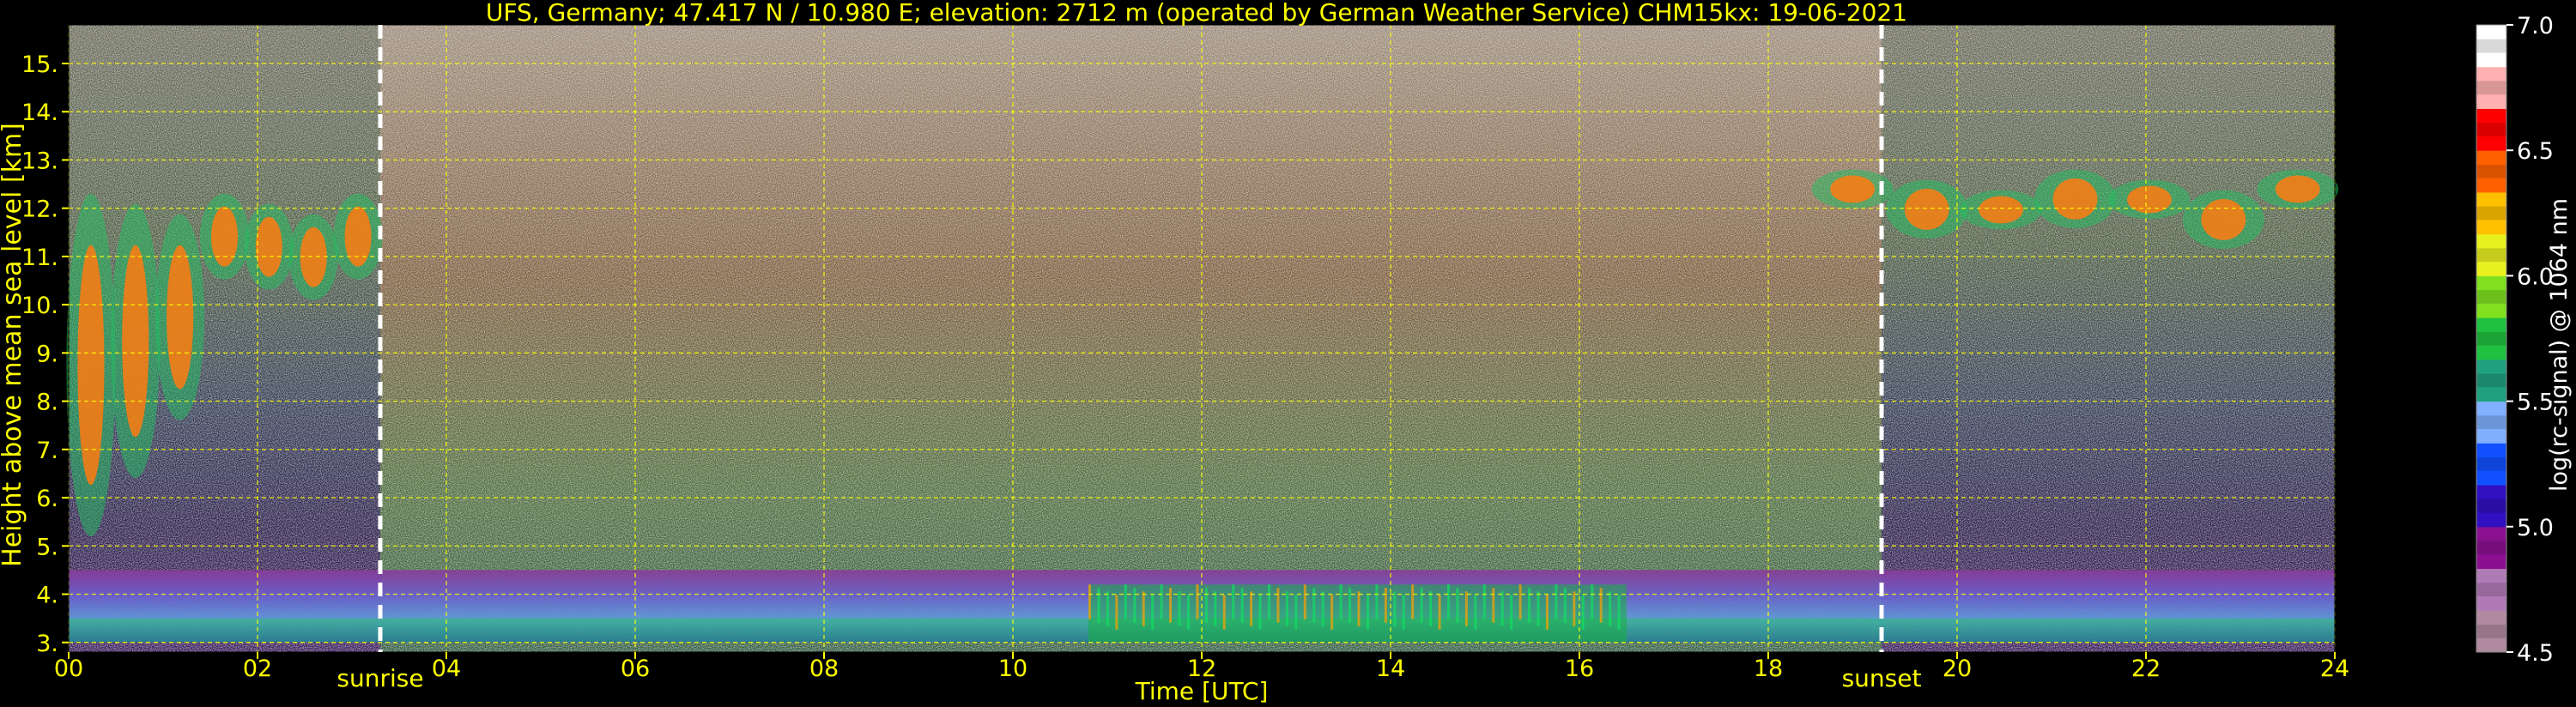  What do you see at coordinates (1957, 669) in the screenshot?
I see `x-tick-label: 20` at bounding box center [1957, 669].